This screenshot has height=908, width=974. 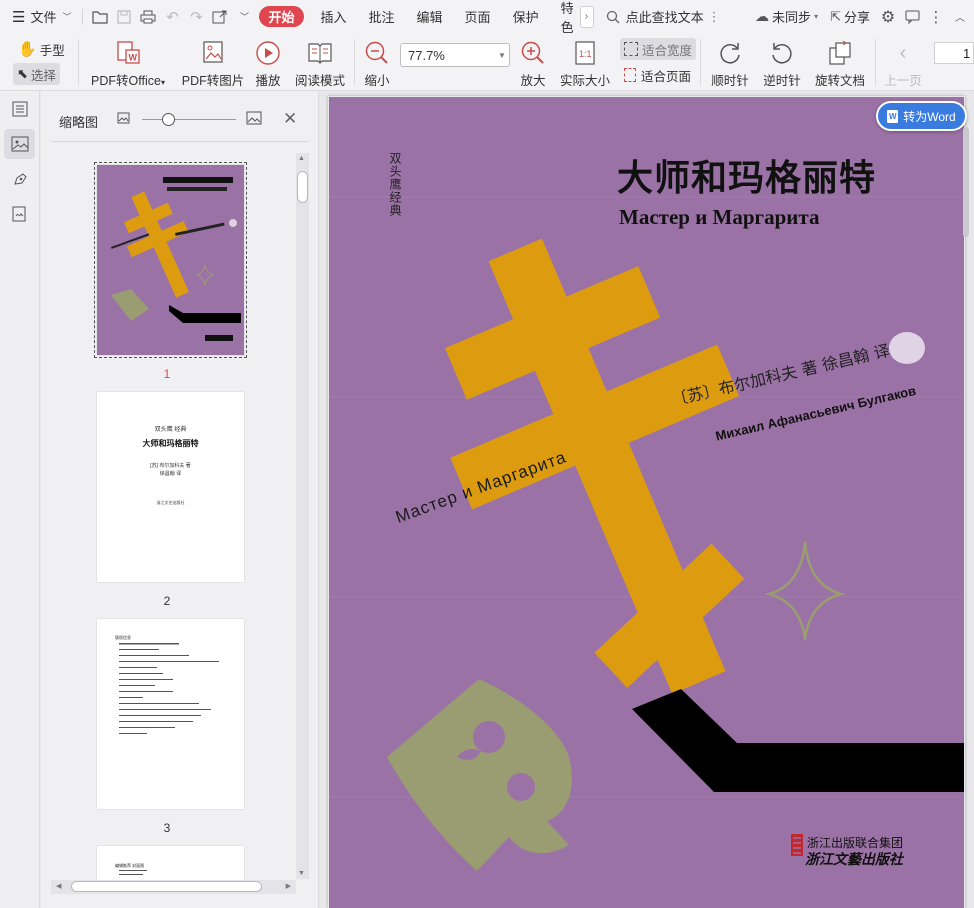 I want to click on thumbnail-size-slider-handle, so click(x=168, y=119).